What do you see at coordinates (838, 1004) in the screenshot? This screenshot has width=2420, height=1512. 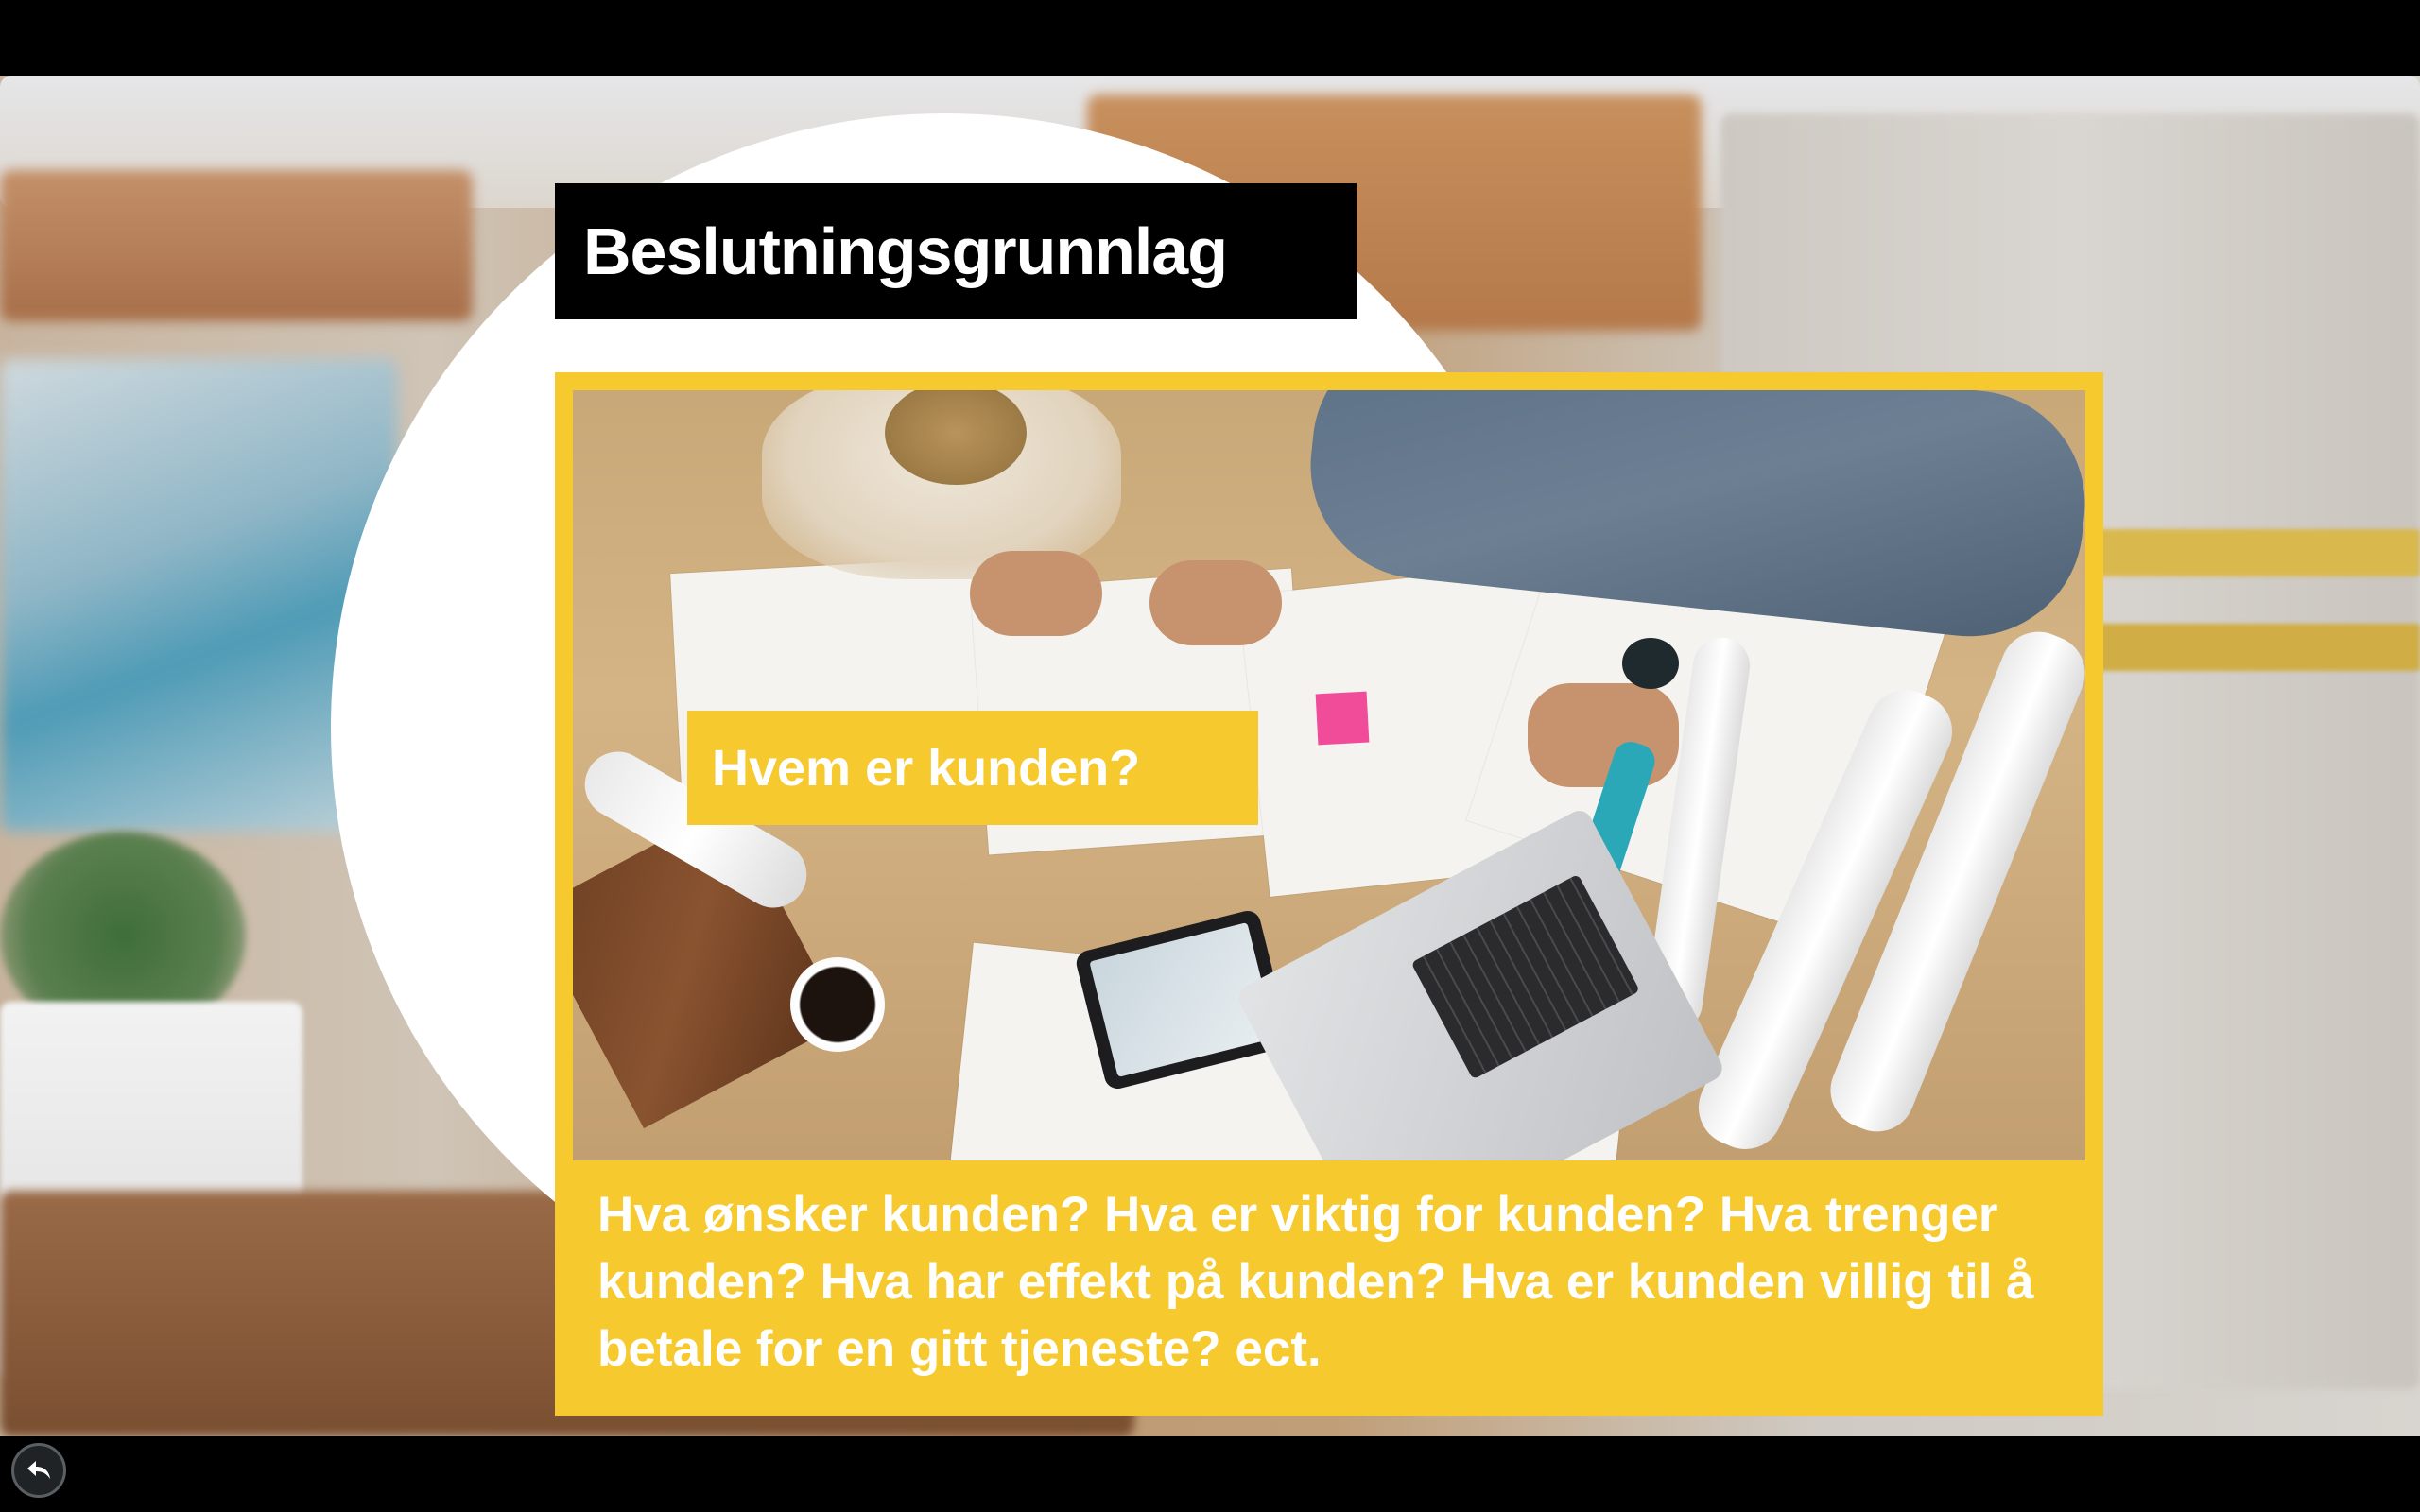 I see `photo-coffee-cup` at bounding box center [838, 1004].